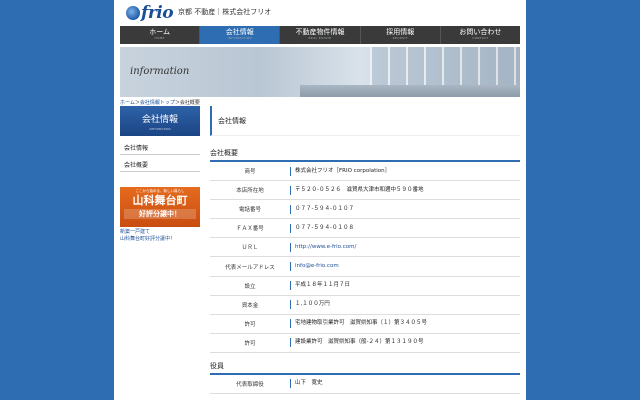  Describe the element at coordinates (400, 32) in the screenshot. I see `nav-label: 採用情報` at that location.